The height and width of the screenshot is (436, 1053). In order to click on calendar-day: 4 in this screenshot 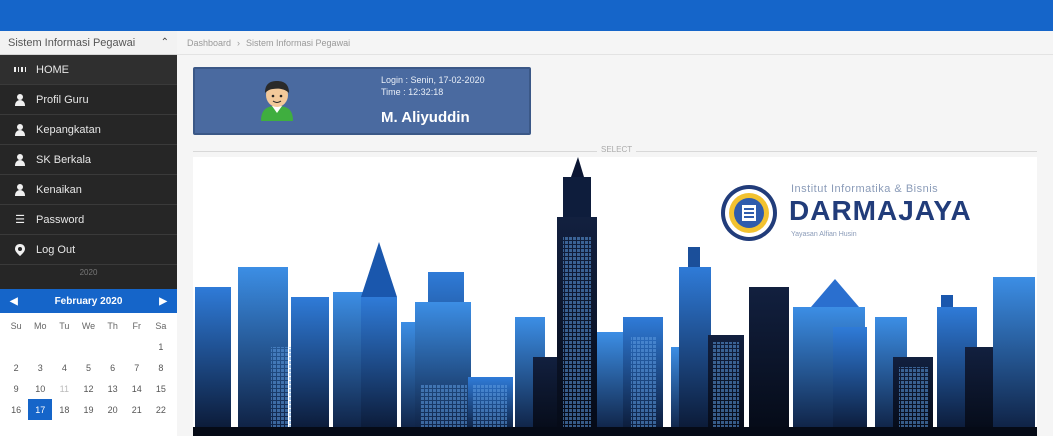, I will do `click(64, 367)`.